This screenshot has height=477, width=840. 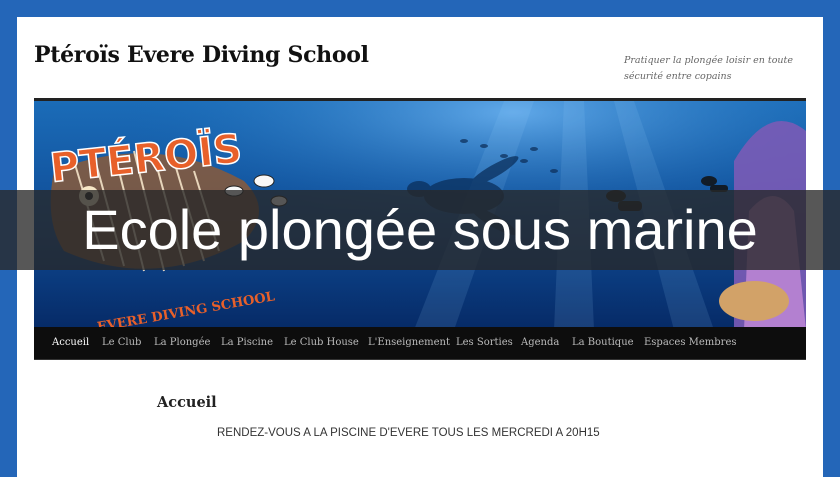 What do you see at coordinates (247, 343) in the screenshot?
I see `nav-item-la-piscine: La Piscine` at bounding box center [247, 343].